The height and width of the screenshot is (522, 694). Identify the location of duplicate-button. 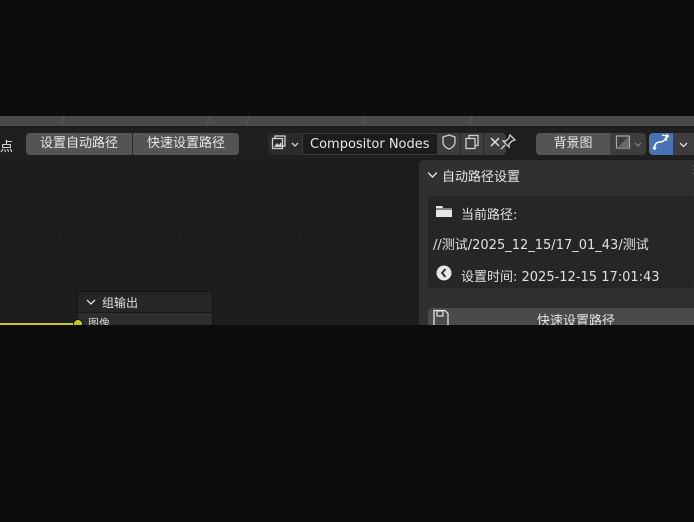
(472, 144).